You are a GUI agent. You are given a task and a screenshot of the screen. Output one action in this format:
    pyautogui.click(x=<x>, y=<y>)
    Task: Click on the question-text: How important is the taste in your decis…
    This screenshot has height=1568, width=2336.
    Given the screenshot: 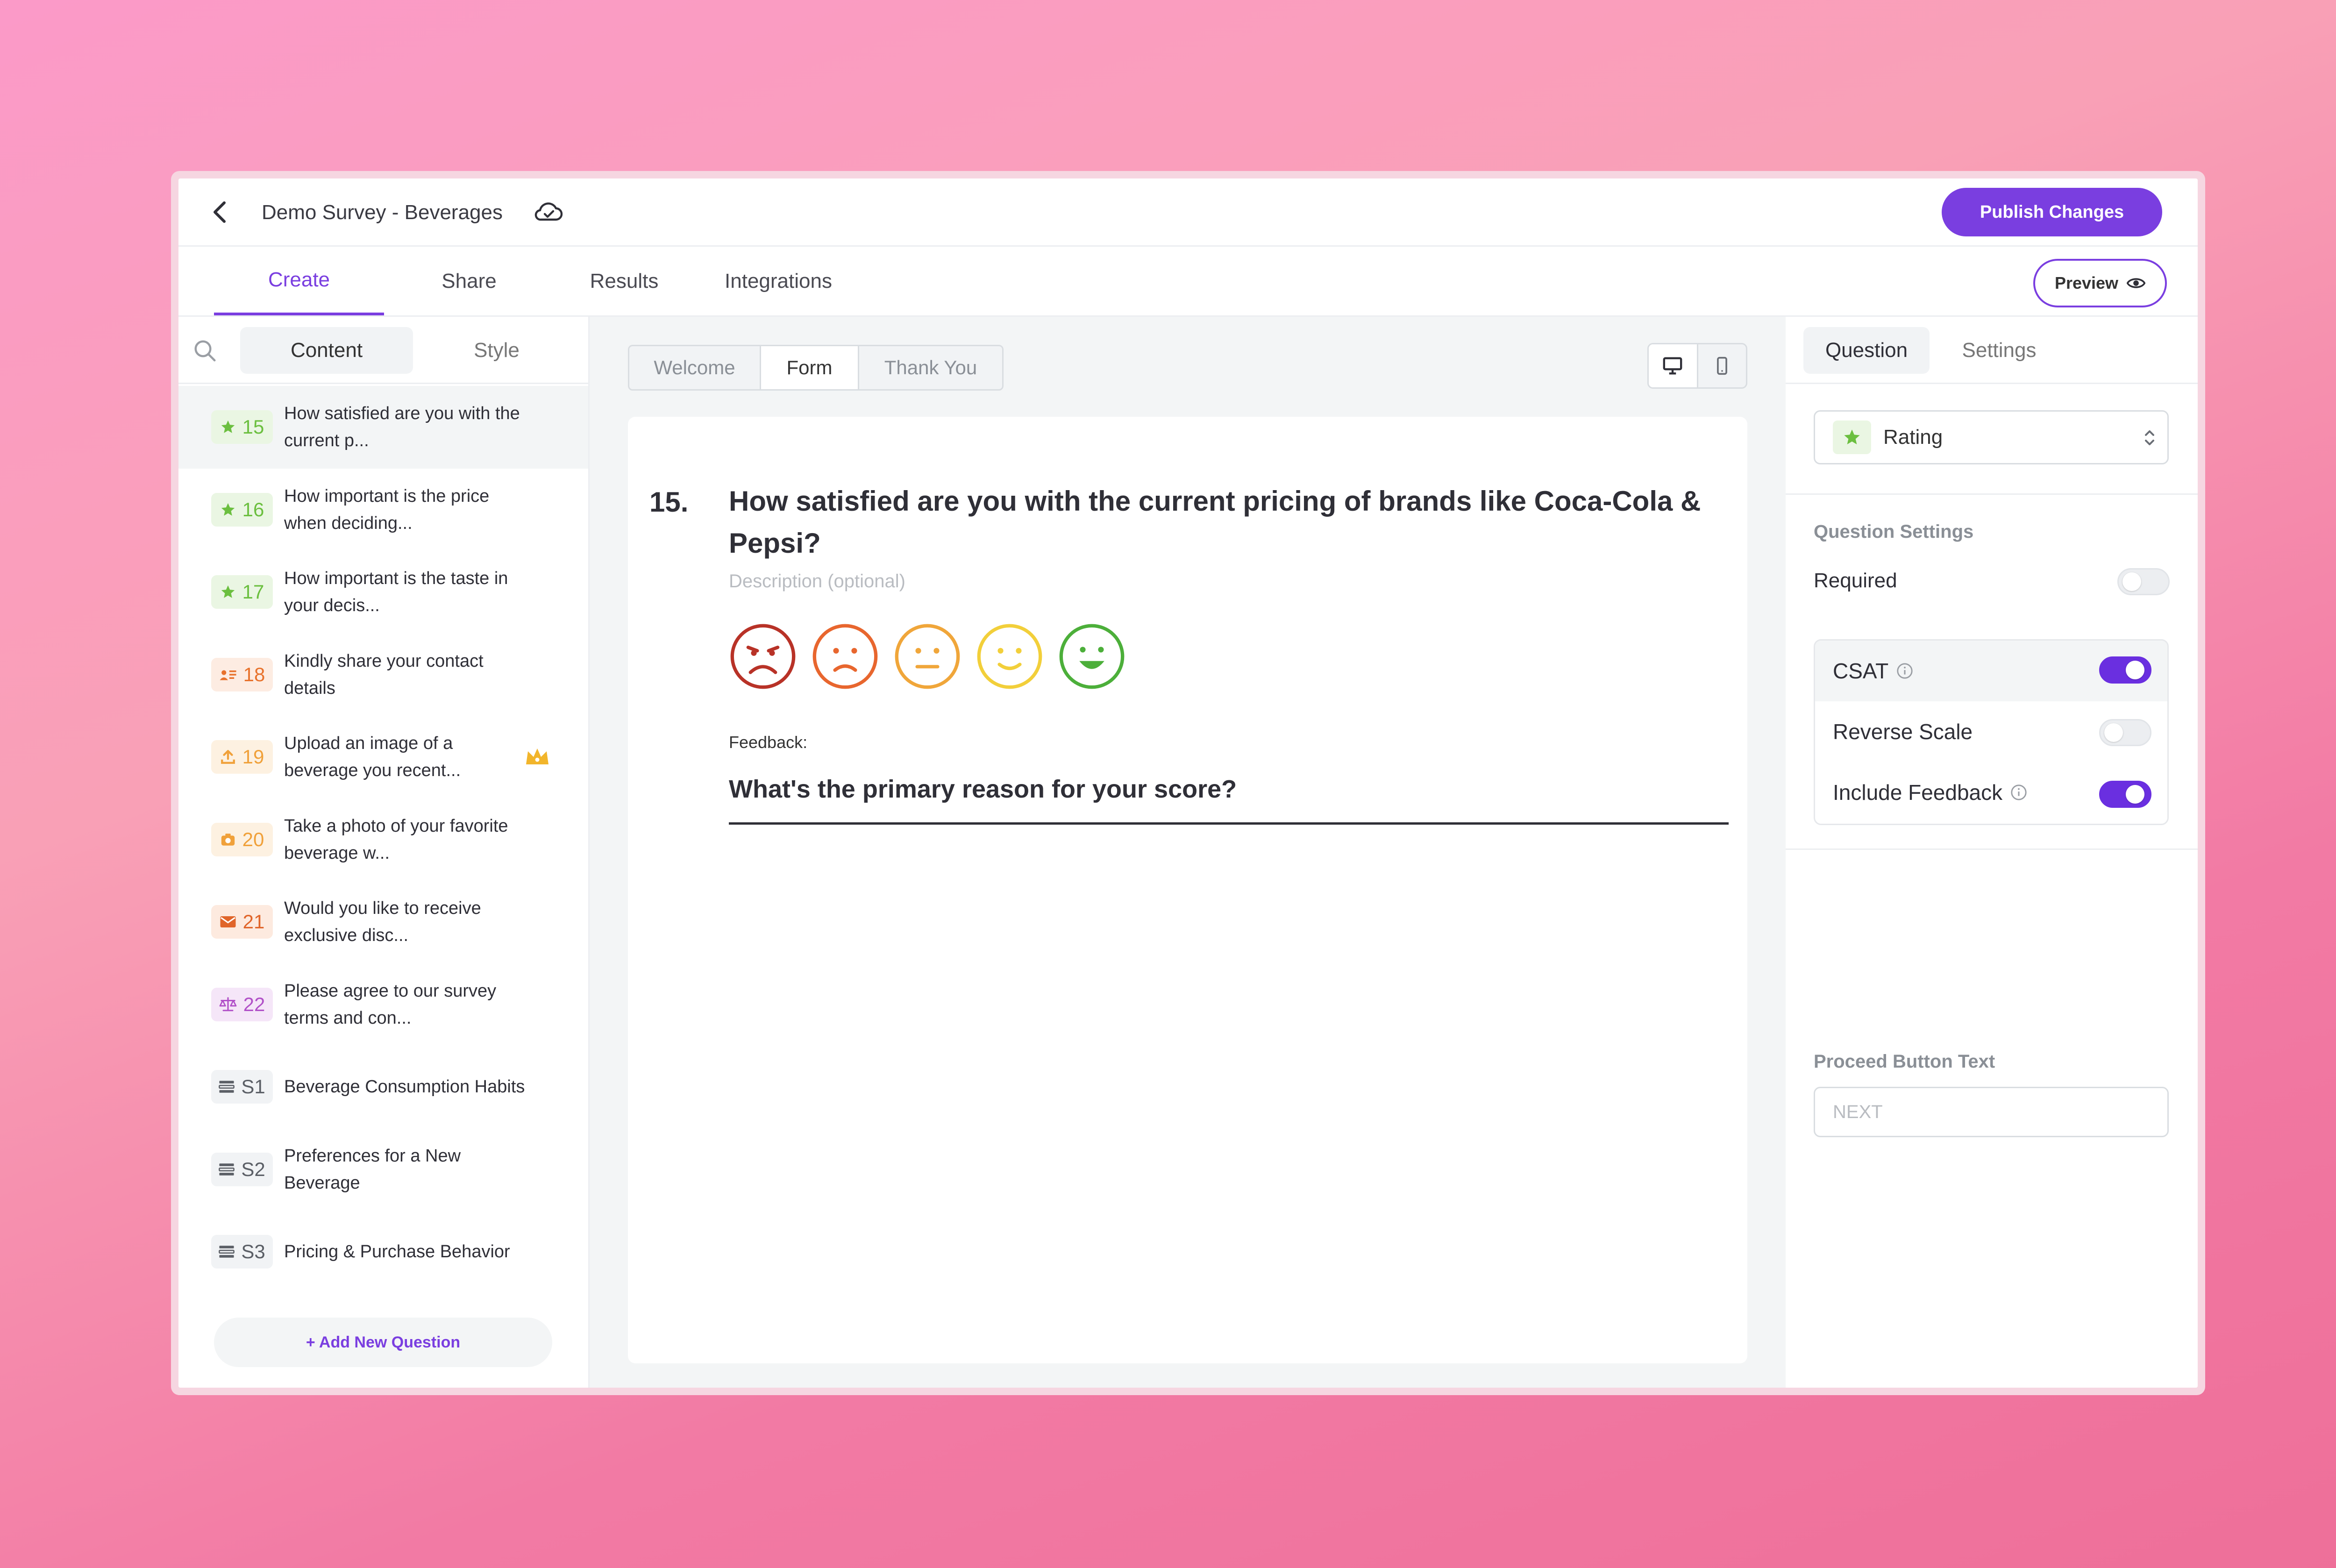 What is the action you would take?
    pyautogui.click(x=396, y=593)
    